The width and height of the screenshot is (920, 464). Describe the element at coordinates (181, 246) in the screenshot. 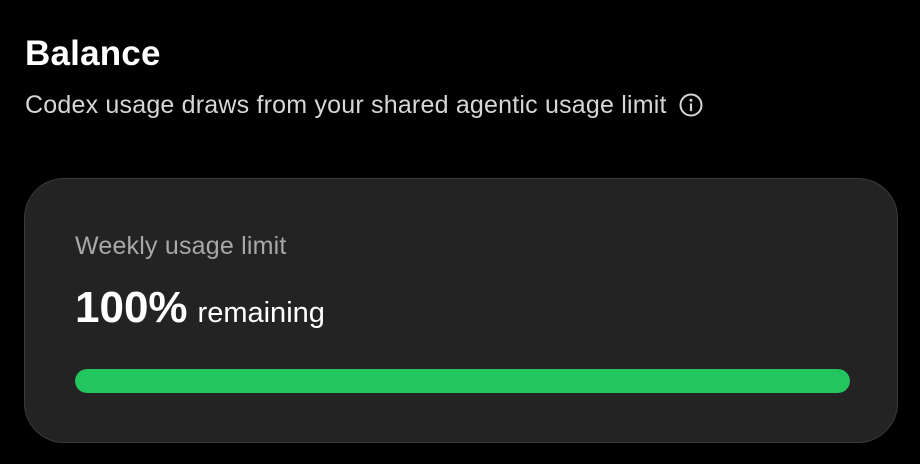

I see `weekly-usage-label: Weekly usage limit` at that location.